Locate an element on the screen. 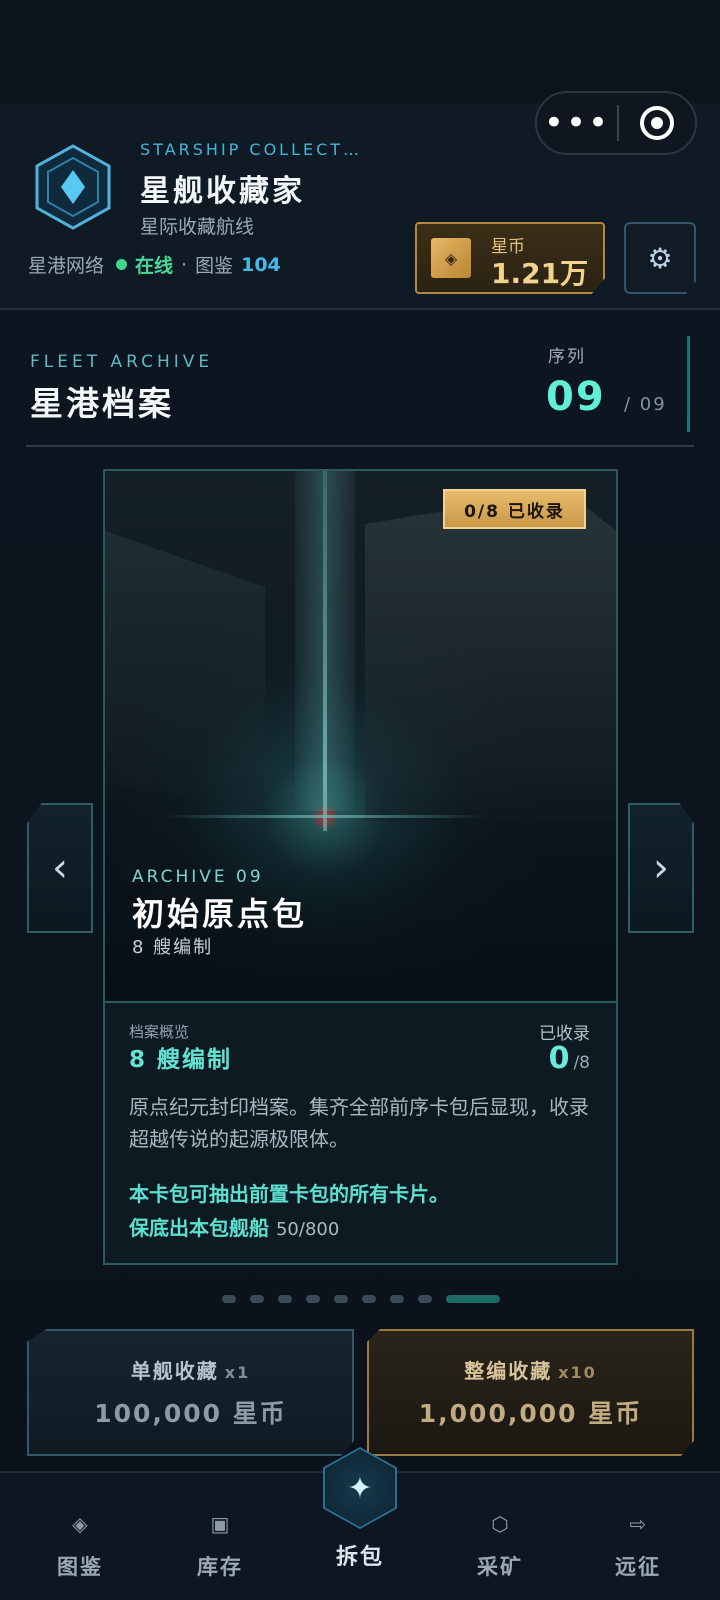 Image resolution: width=720 pixels, height=1600 pixels. coin-value: 1.21万 is located at coordinates (540, 273).